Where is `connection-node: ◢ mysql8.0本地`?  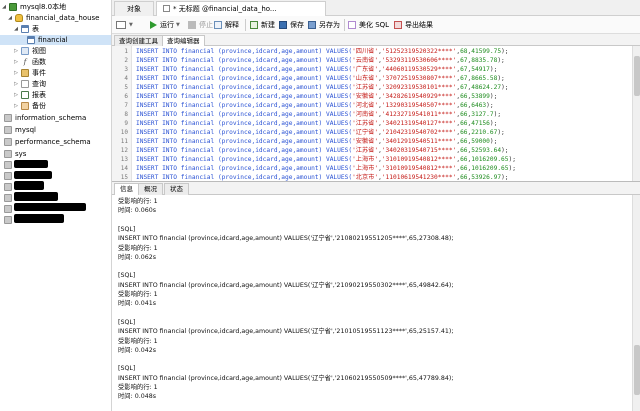 connection-node: ◢ mysql8.0本地 is located at coordinates (33, 7).